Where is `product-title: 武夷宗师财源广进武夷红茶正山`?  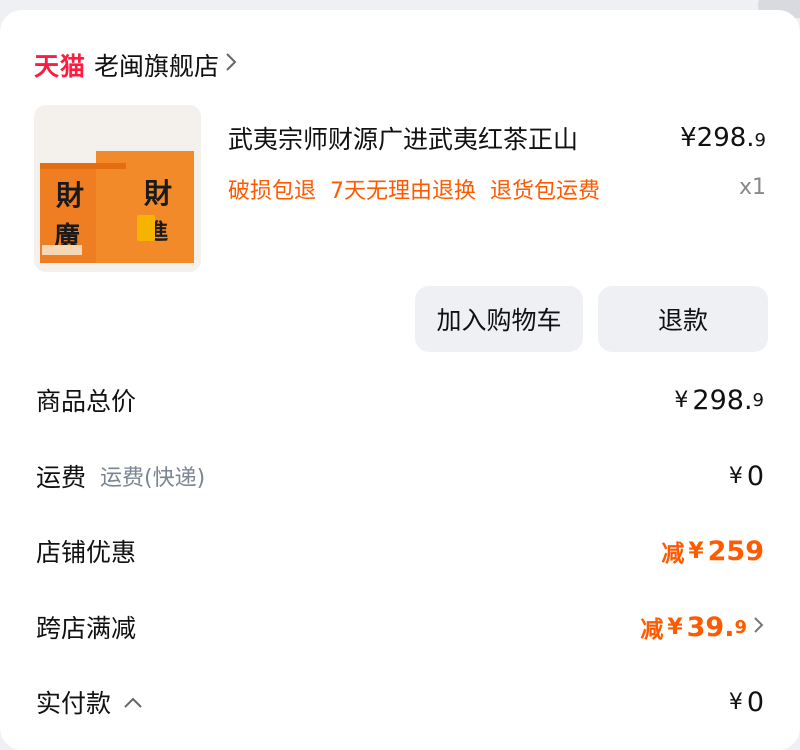
product-title: 武夷宗师财源广进武夷红茶正山 is located at coordinates (403, 138).